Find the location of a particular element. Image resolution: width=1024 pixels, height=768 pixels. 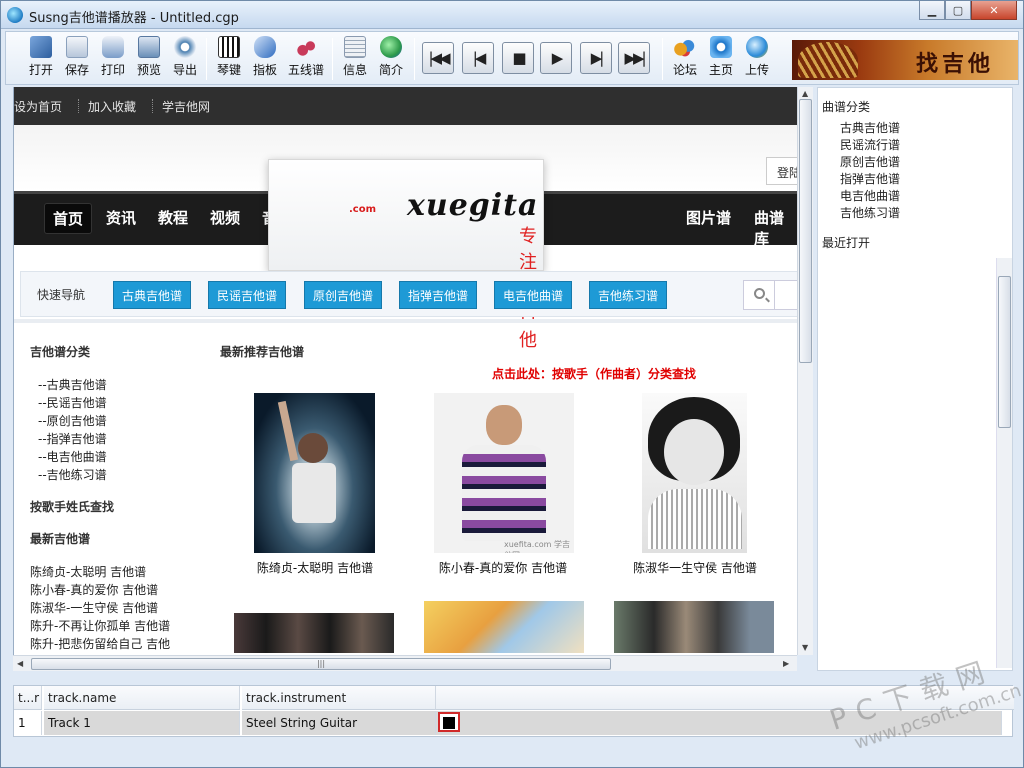

forum-button: 论坛 is located at coordinates (685, 57).